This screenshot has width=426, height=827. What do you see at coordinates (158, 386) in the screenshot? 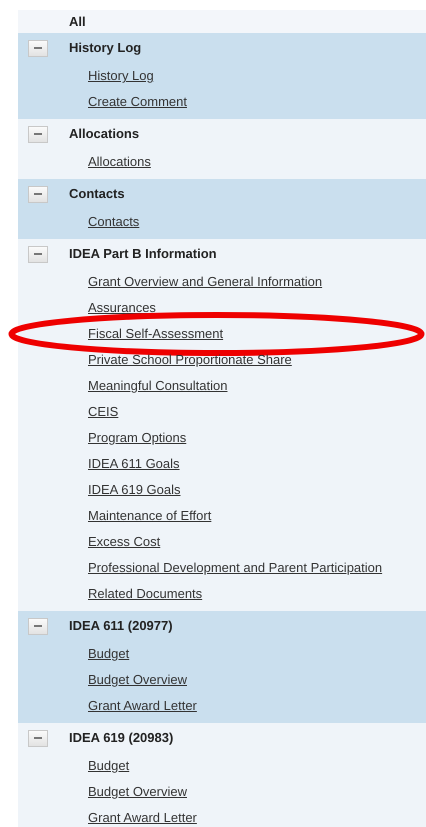
I see `nav-link: Meaningful Consultation` at bounding box center [158, 386].